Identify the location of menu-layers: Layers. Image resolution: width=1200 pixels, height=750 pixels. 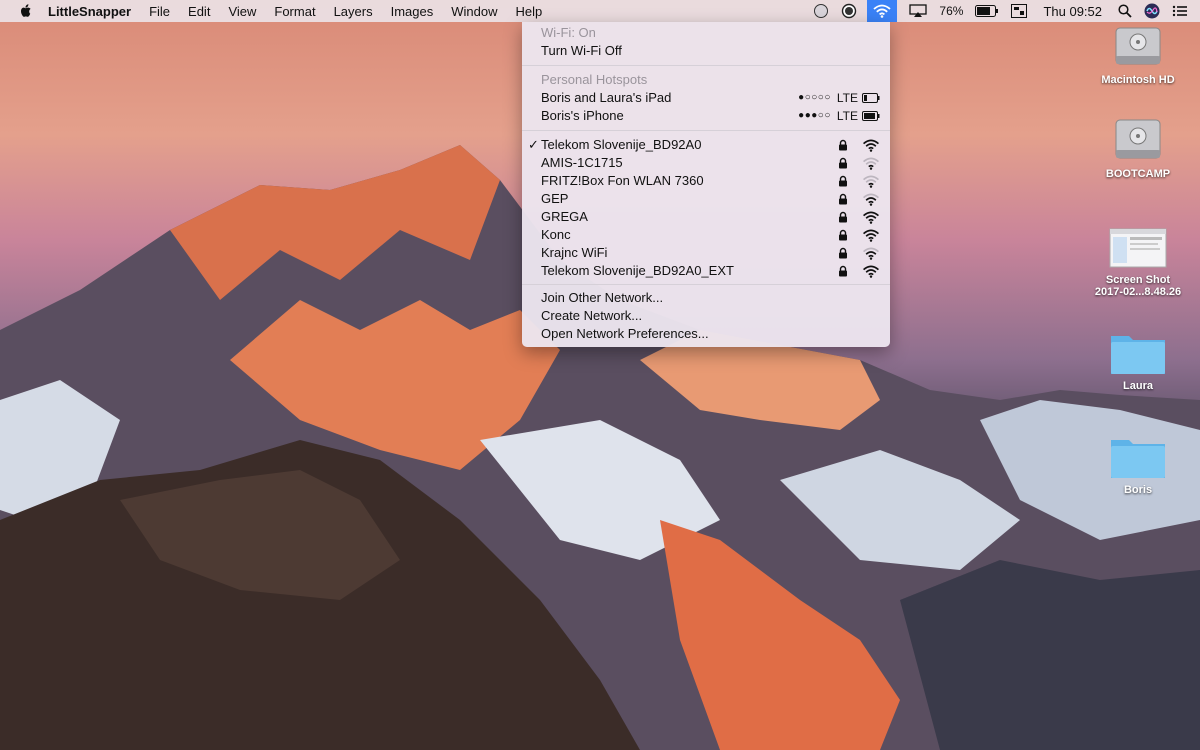
(353, 11).